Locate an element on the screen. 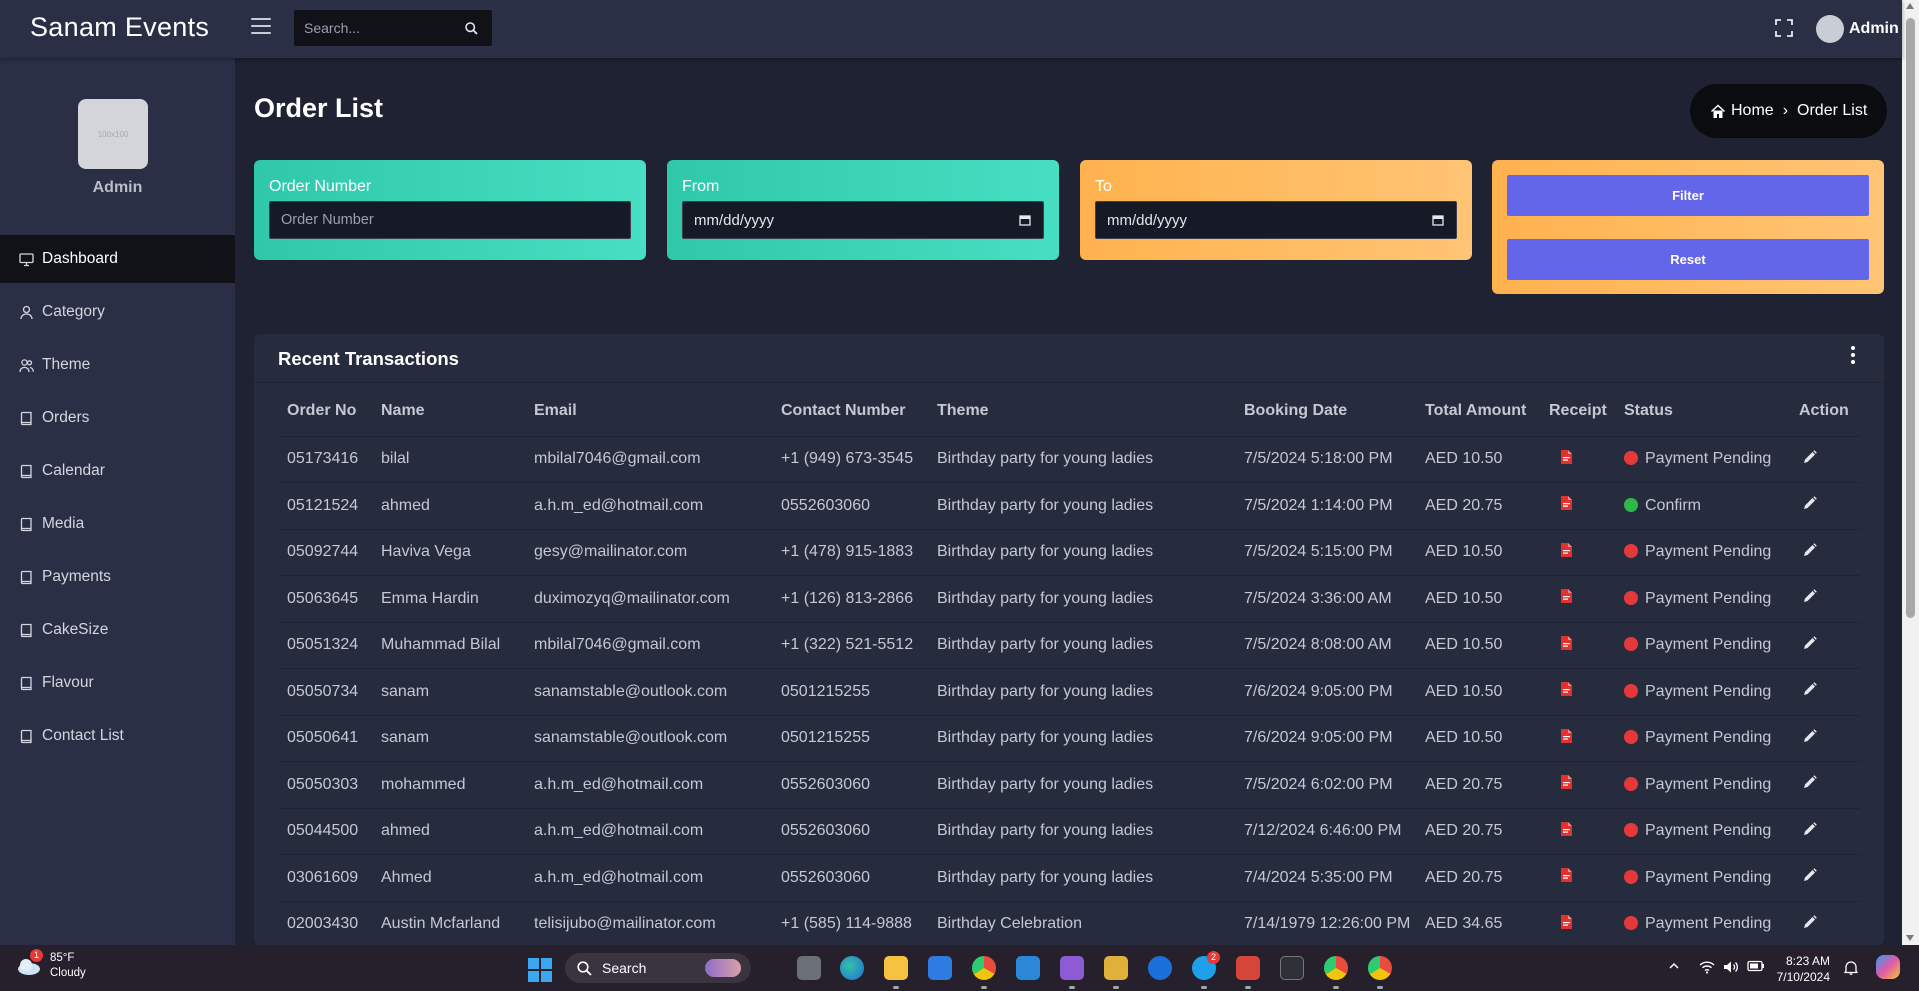 The width and height of the screenshot is (1919, 991). sidebar-item-orders: Orders is located at coordinates (117, 418).